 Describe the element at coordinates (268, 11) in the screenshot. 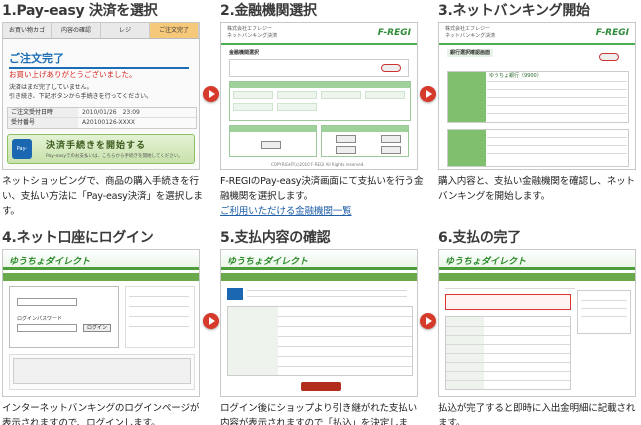

I see `step-2-title: 2.金融機関選択` at that location.